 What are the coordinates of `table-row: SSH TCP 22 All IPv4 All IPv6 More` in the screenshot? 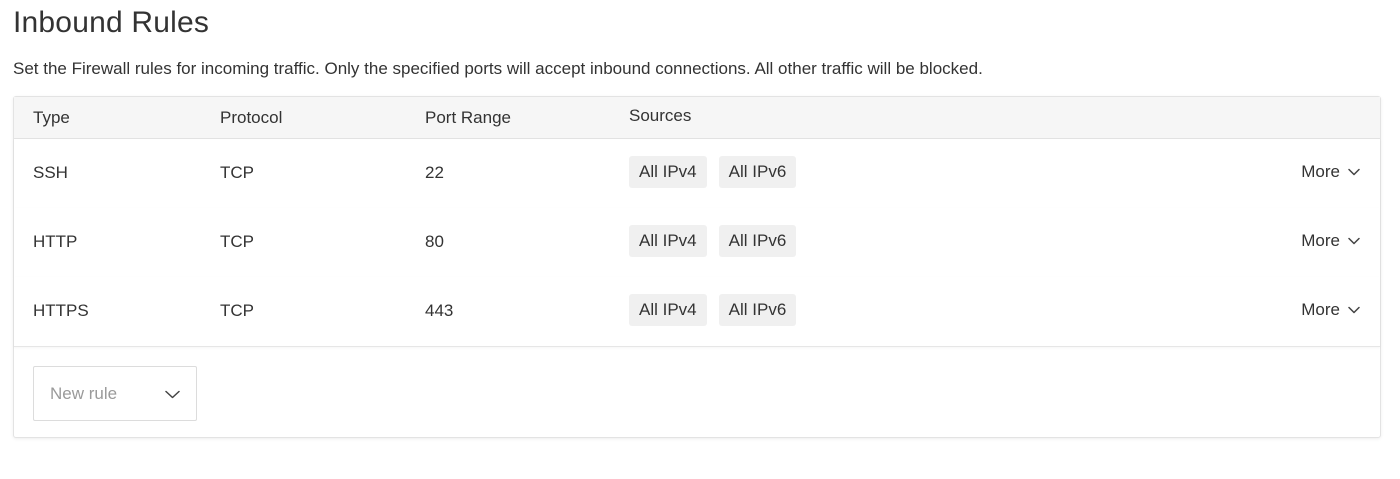 It's located at (697, 174).